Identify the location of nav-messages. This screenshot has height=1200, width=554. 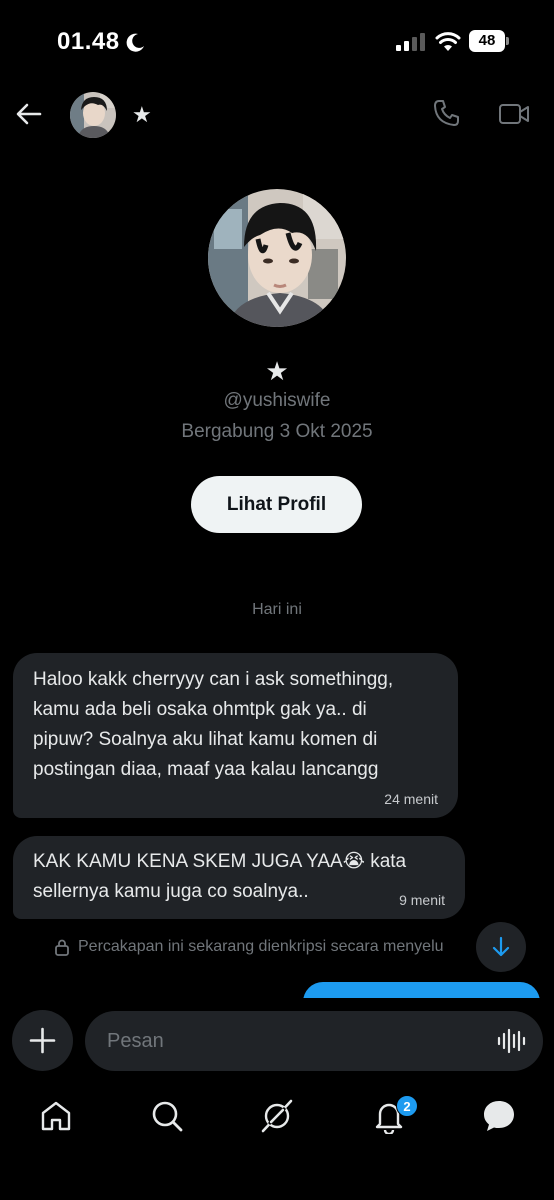
(499, 1116).